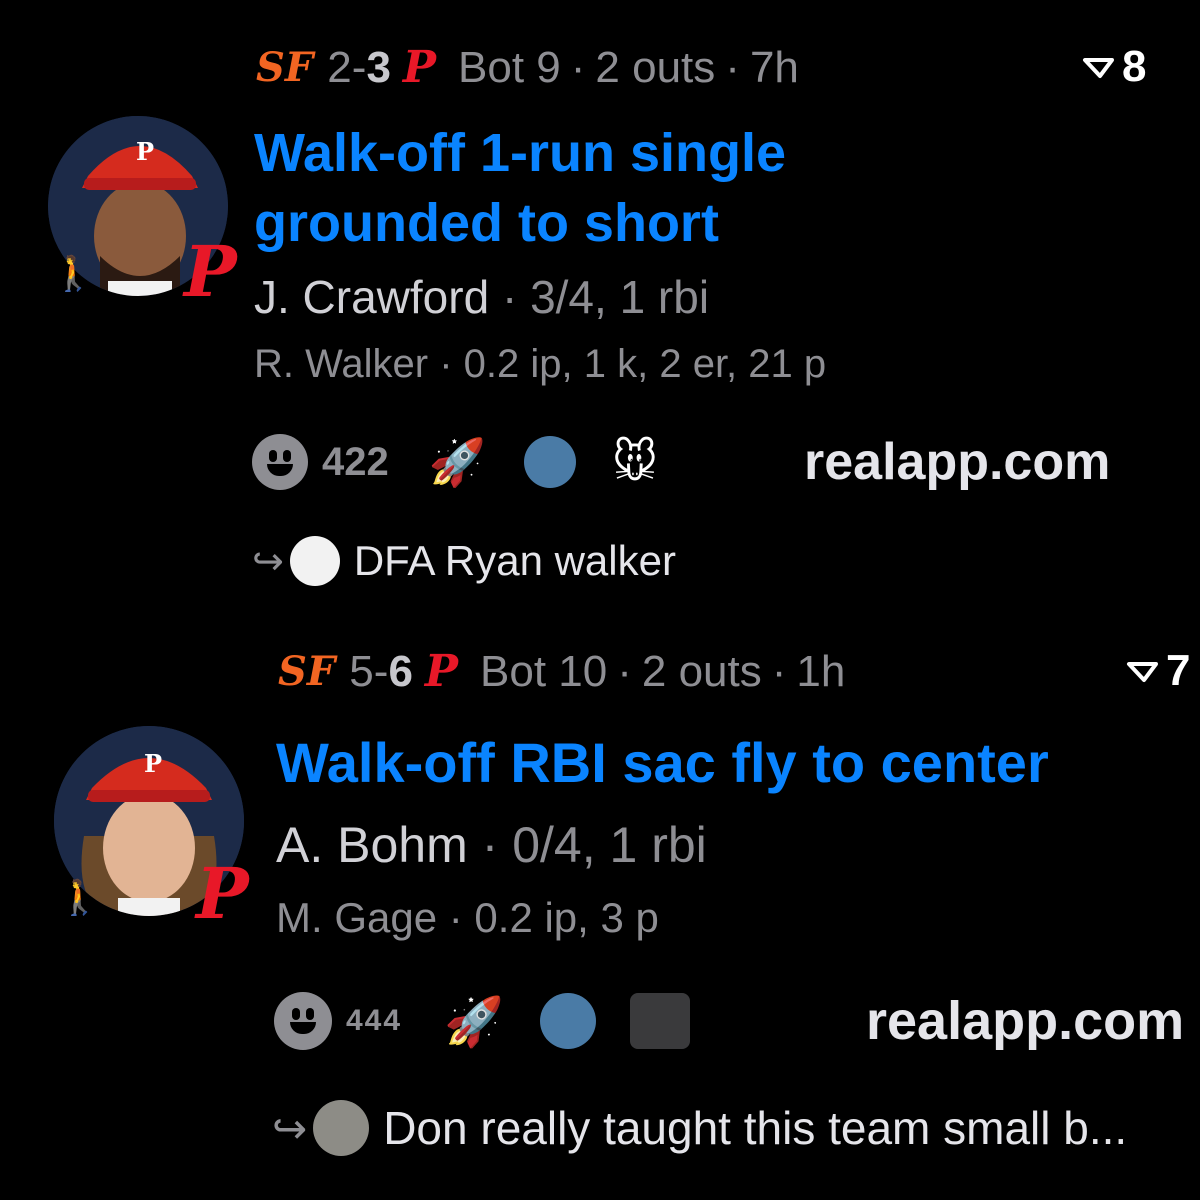 This screenshot has width=1200, height=1200. Describe the element at coordinates (620, 297) in the screenshot. I see `batter-stats: 3/4, 1 rbi` at that location.